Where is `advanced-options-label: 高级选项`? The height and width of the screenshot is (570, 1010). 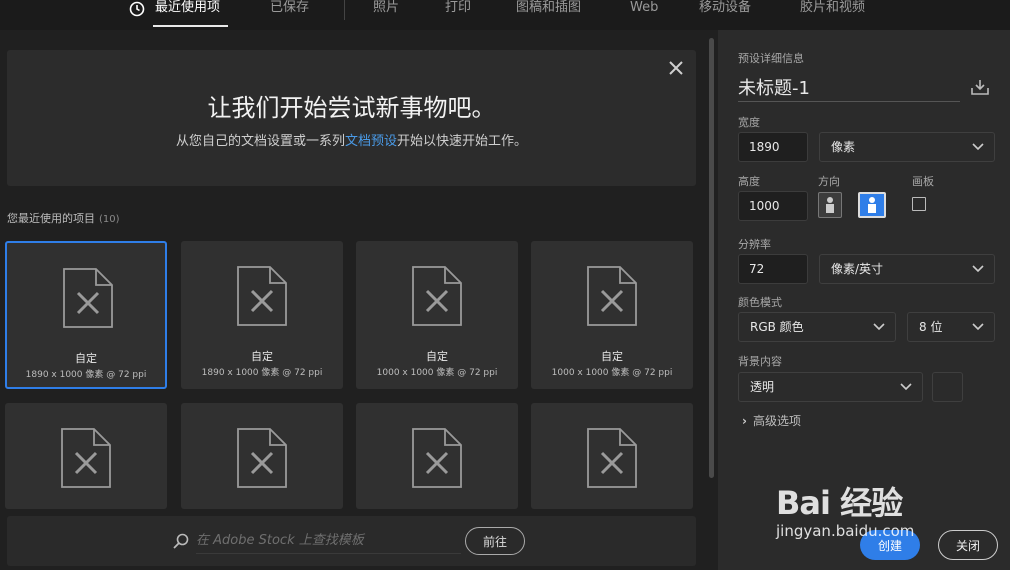
advanced-options-label: 高级选项 is located at coordinates (776, 421).